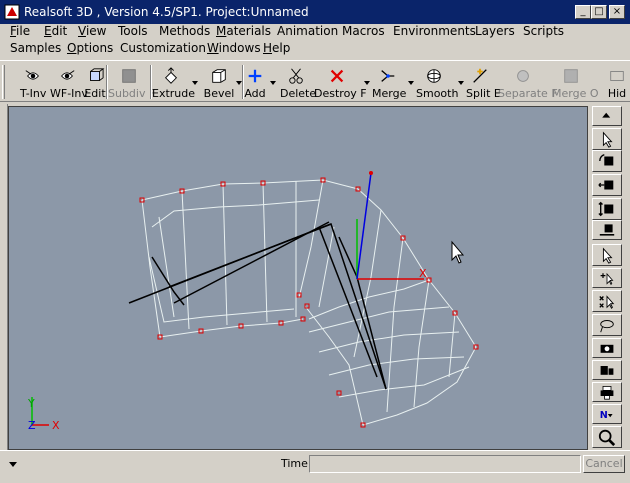 This screenshot has height=483, width=630. Describe the element at coordinates (92, 31) in the screenshot. I see `menu-view: View` at that location.